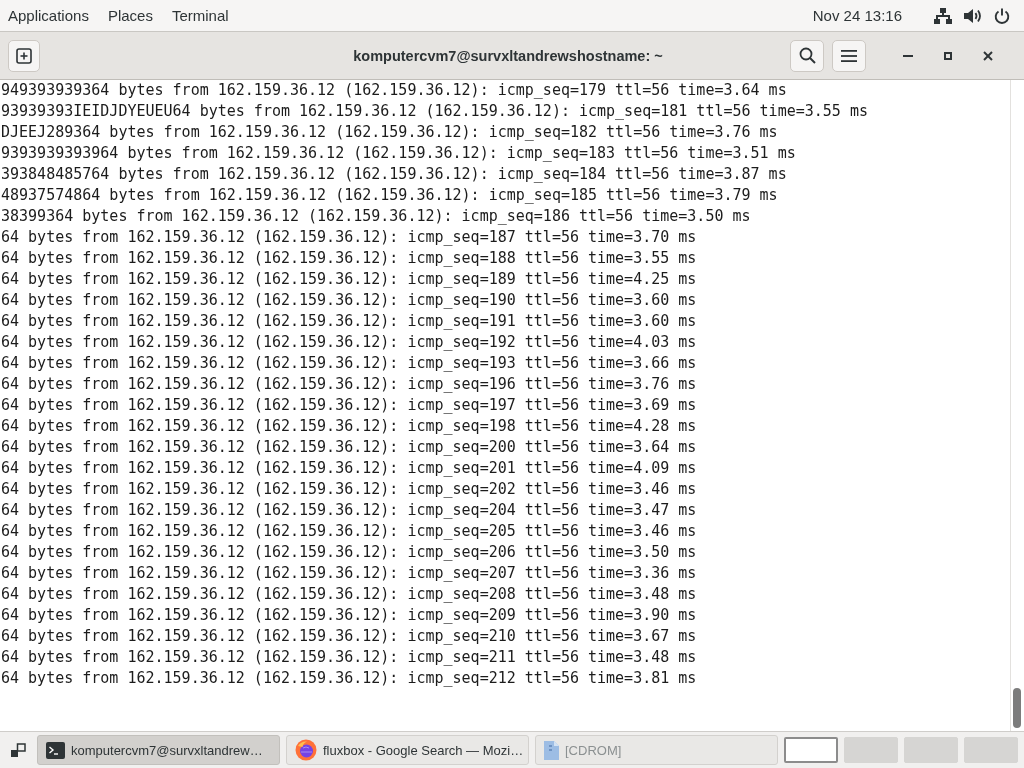 The height and width of the screenshot is (768, 1024). What do you see at coordinates (349, 321) in the screenshot?
I see `terminal-line: 64 bytes from 162.159.36.12 (162.159.36.12): icmp_seq=191 ttl=56 time=3.60 ms` at bounding box center [349, 321].